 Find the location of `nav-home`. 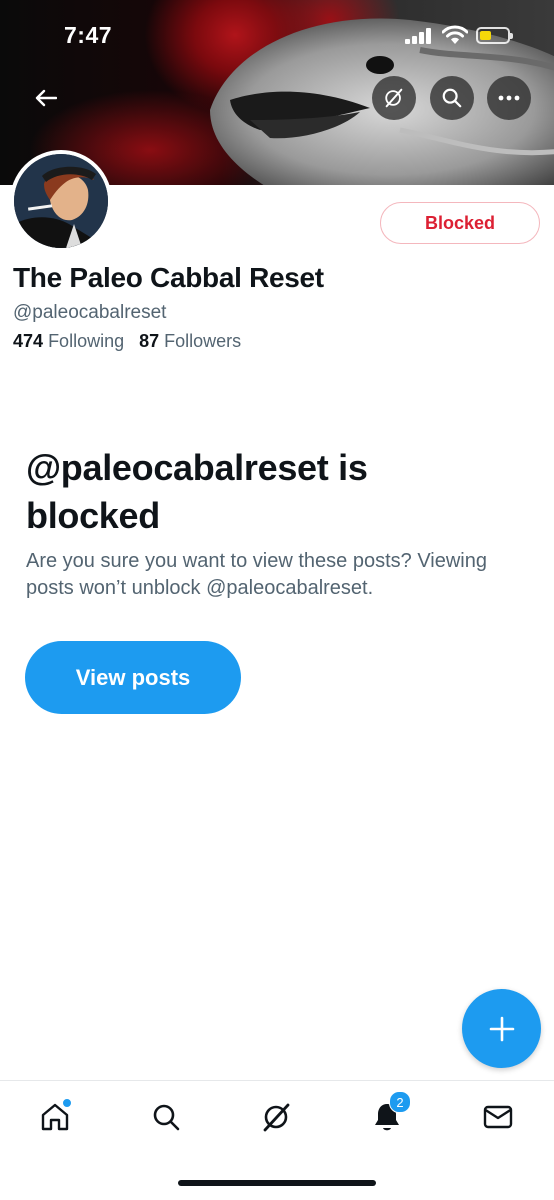

nav-home is located at coordinates (55, 1117).